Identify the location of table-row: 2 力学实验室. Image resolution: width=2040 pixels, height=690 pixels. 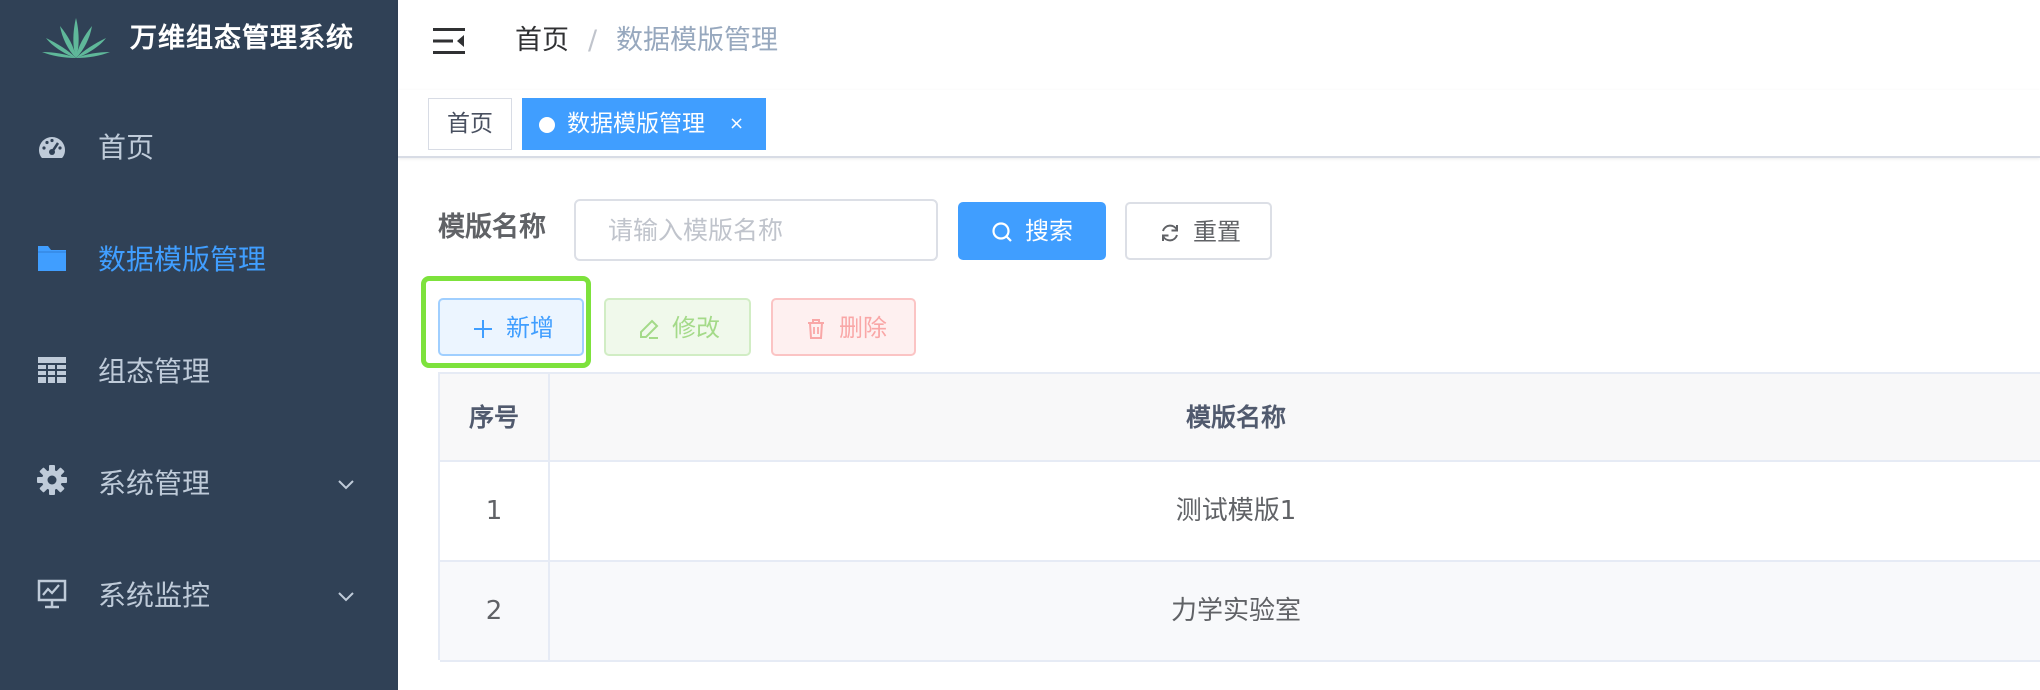
(1240, 612).